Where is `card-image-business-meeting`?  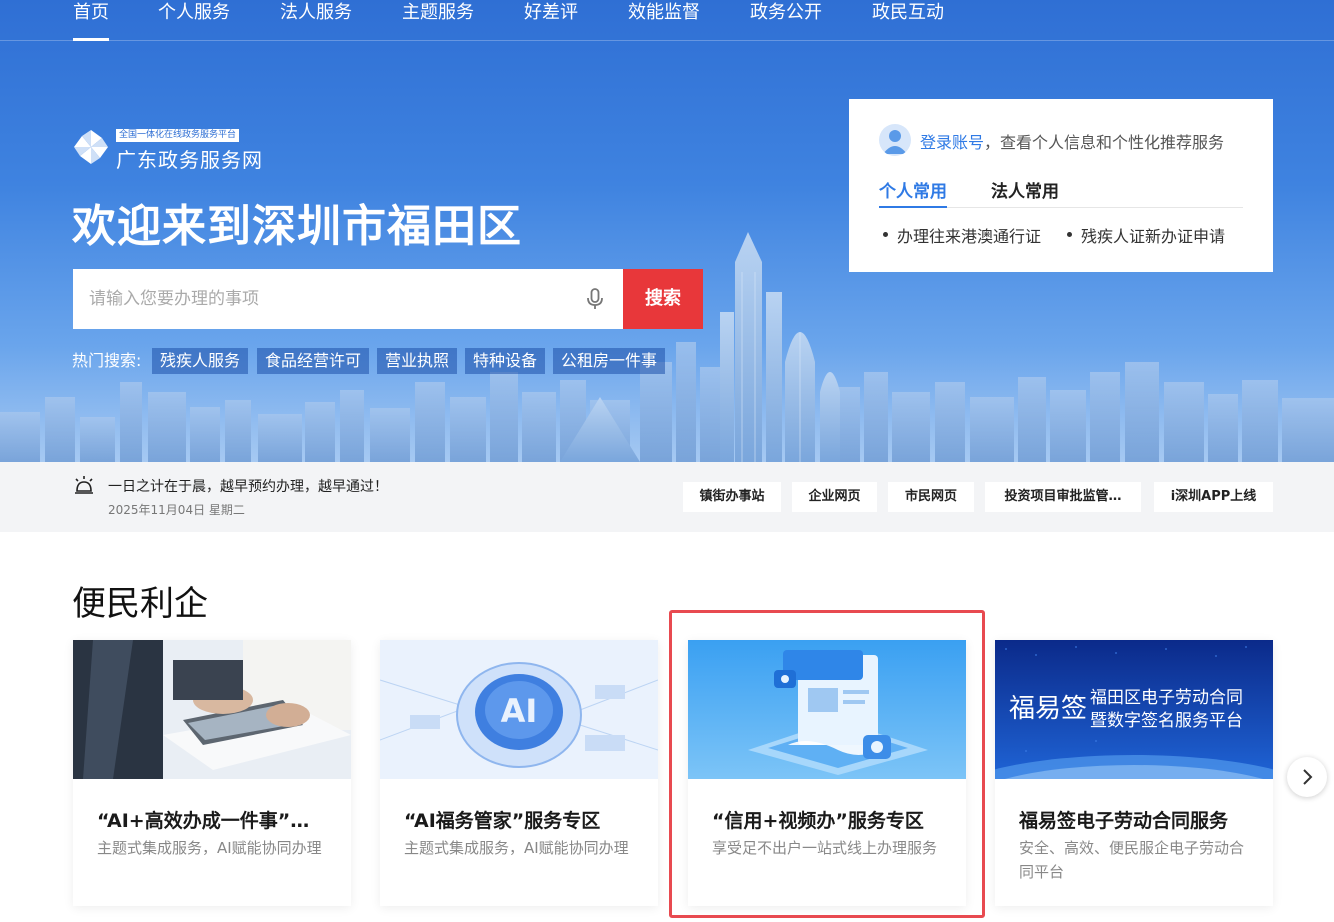
card-image-business-meeting is located at coordinates (212, 709).